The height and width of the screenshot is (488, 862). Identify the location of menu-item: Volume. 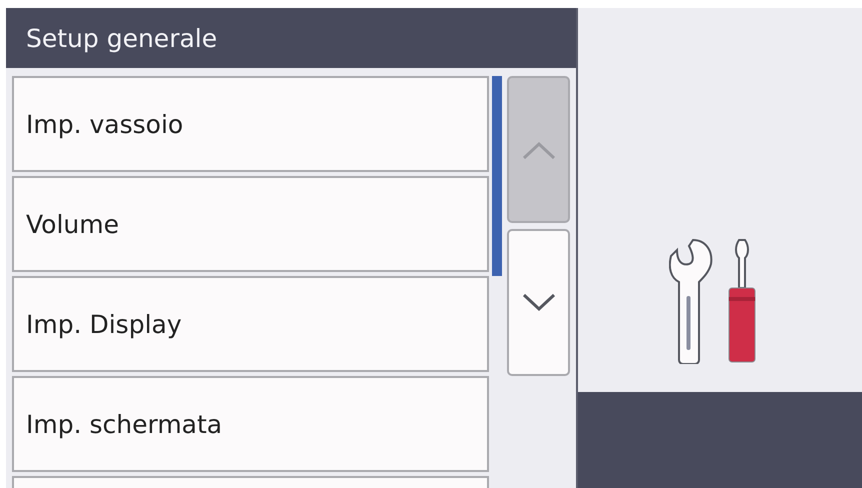
(250, 224).